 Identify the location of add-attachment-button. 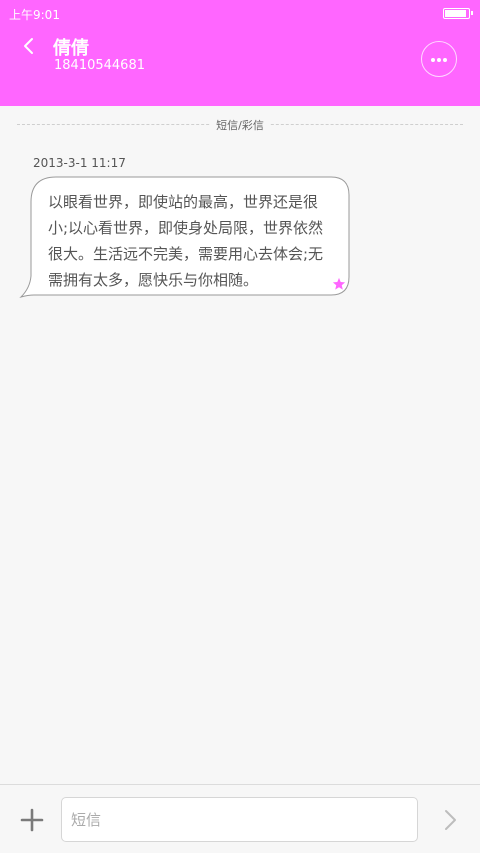
(32, 820).